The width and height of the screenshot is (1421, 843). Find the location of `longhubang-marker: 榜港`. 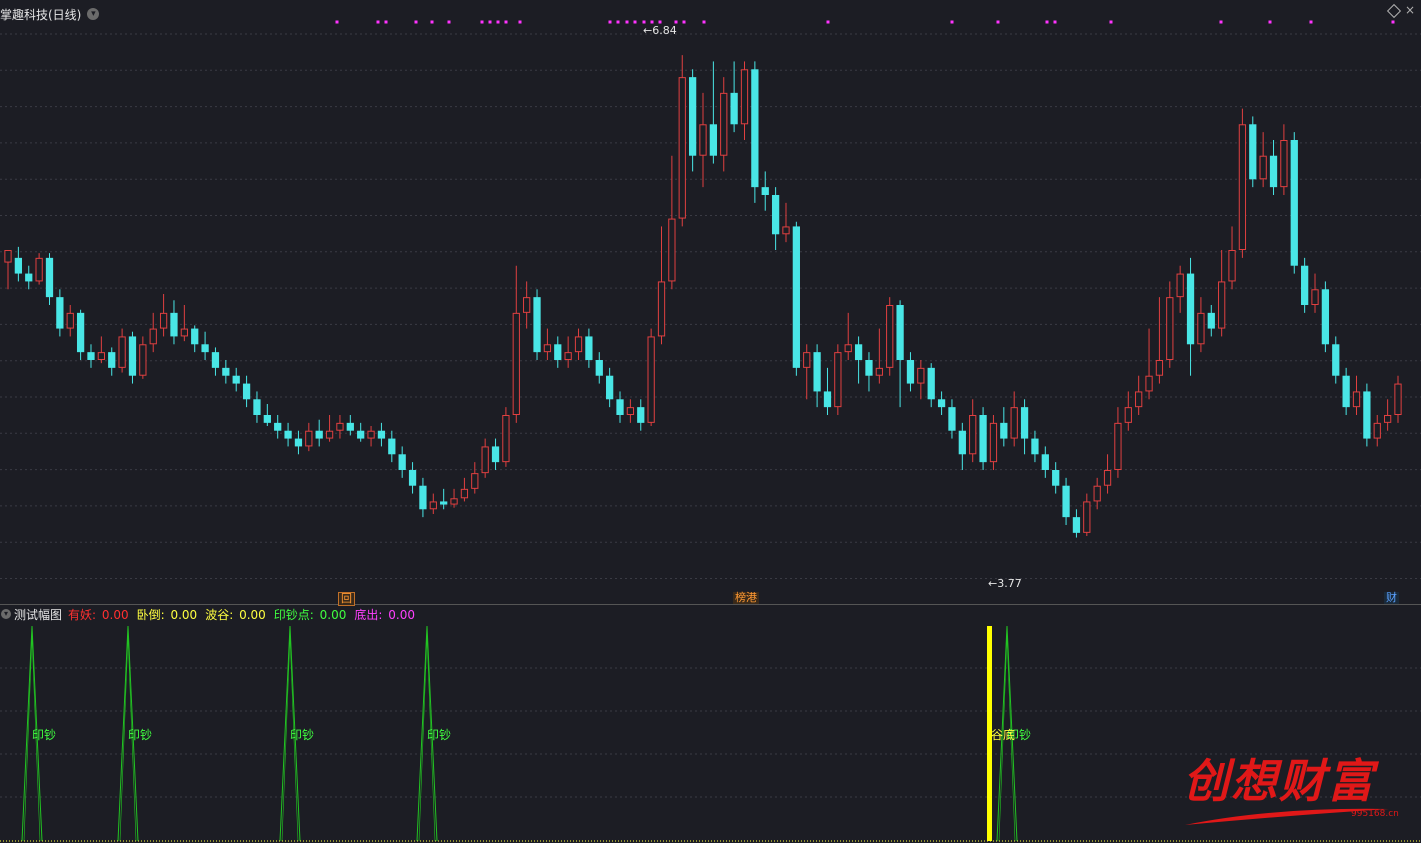

longhubang-marker: 榜港 is located at coordinates (746, 598).